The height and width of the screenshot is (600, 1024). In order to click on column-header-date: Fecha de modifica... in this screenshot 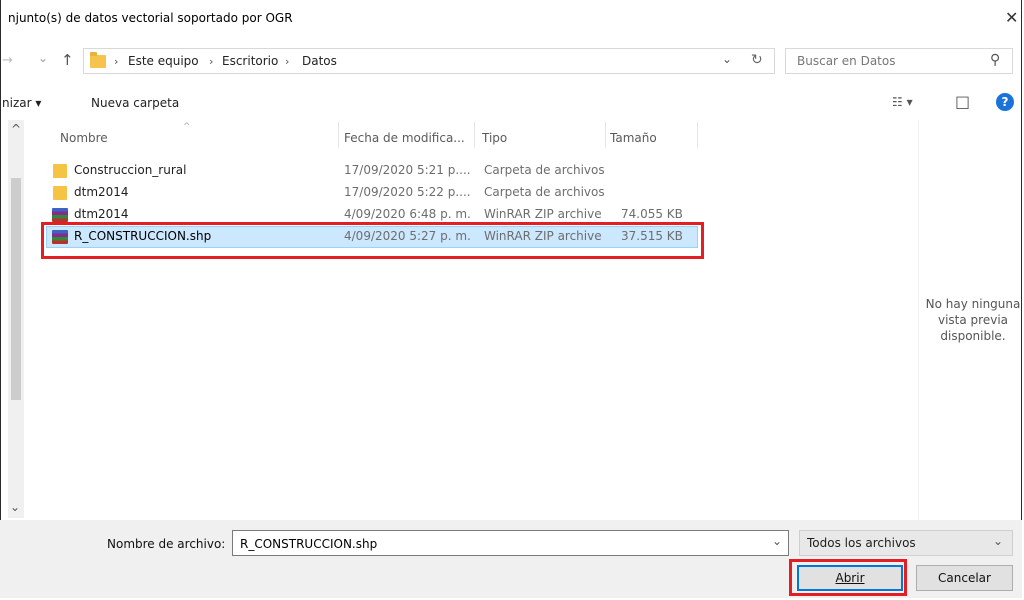, I will do `click(404, 138)`.